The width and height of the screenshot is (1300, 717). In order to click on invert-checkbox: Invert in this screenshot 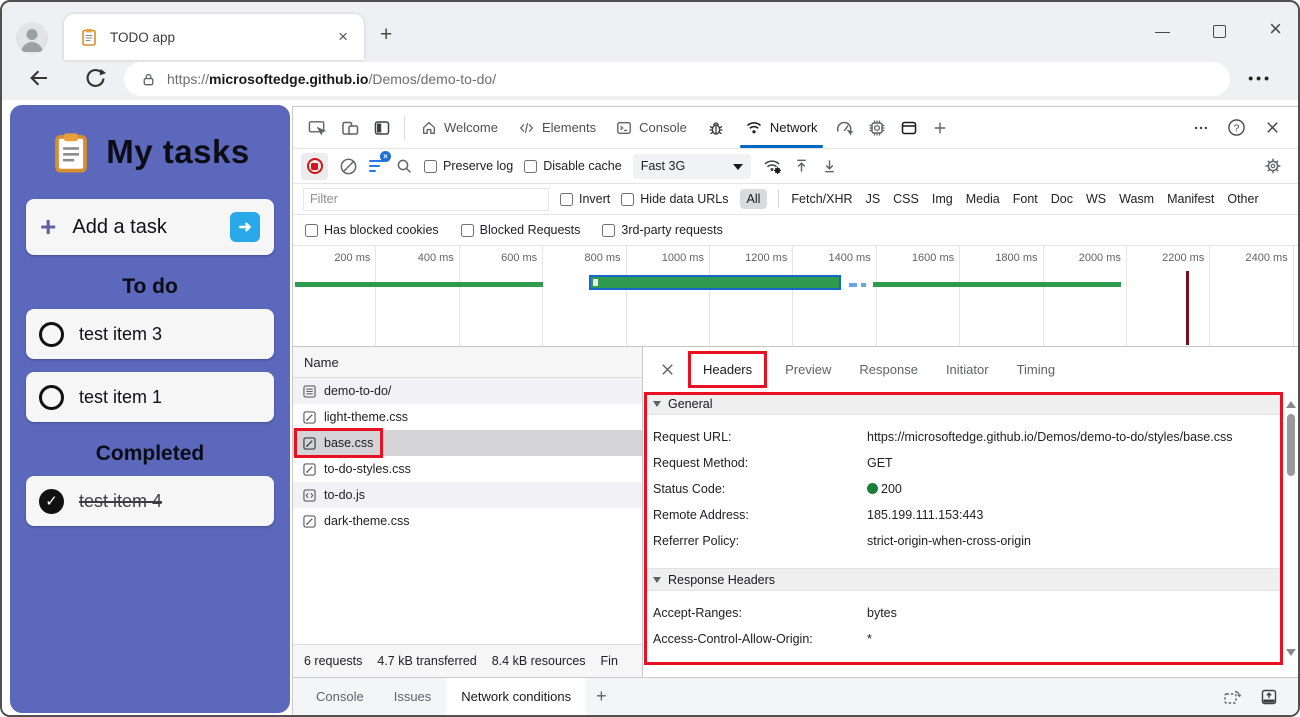, I will do `click(585, 199)`.